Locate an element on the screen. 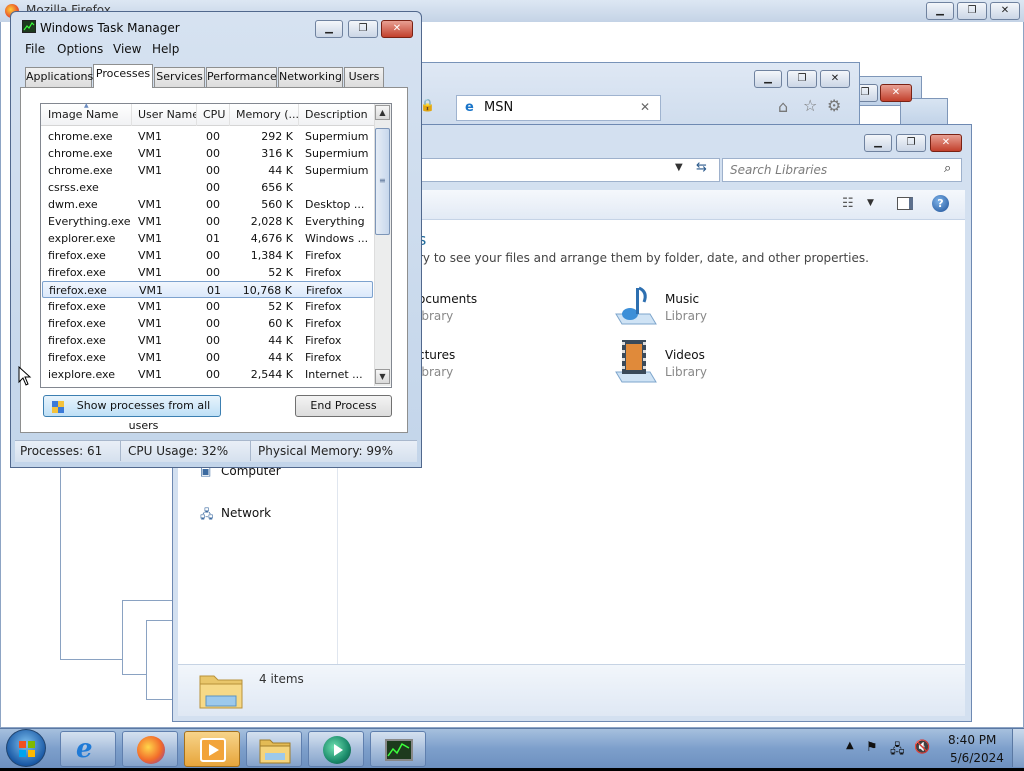 The image size is (1024, 771). menu-help: Help is located at coordinates (165, 49).